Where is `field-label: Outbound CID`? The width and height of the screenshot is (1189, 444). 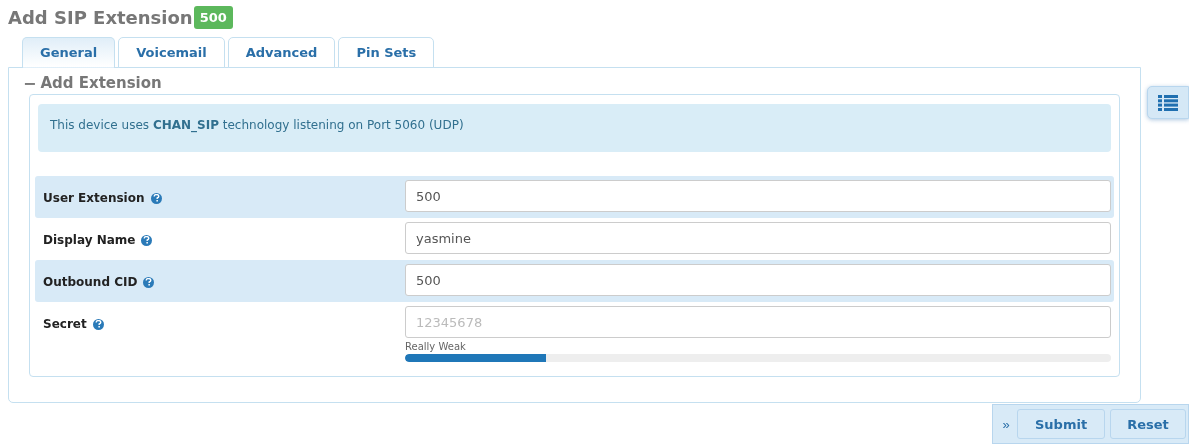
field-label: Outbound CID is located at coordinates (90, 282).